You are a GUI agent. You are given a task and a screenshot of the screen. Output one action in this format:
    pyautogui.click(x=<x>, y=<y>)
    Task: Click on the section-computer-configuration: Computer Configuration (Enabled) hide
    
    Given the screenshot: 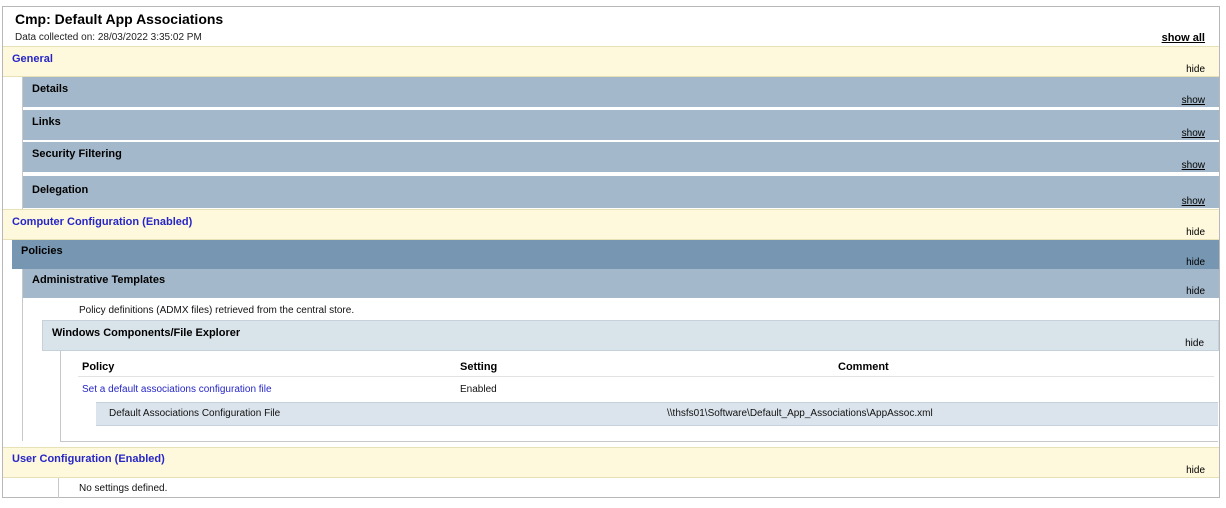 What is the action you would take?
    pyautogui.click(x=611, y=224)
    